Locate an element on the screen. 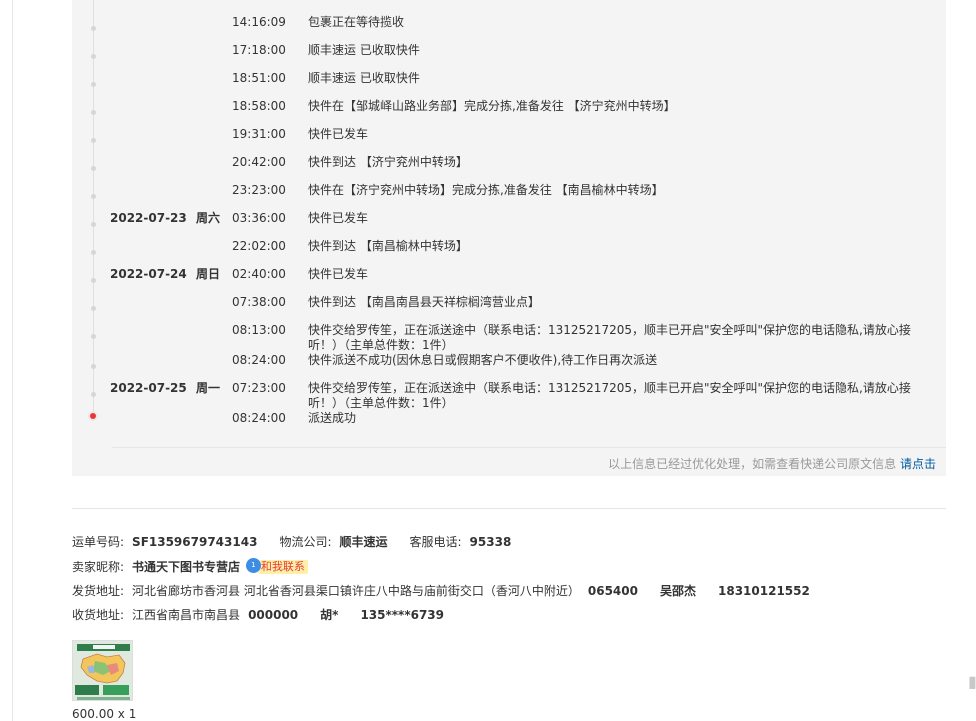 Image resolution: width=976 pixels, height=721 pixels. ship-to-label: 收货地址: is located at coordinates (98, 615).